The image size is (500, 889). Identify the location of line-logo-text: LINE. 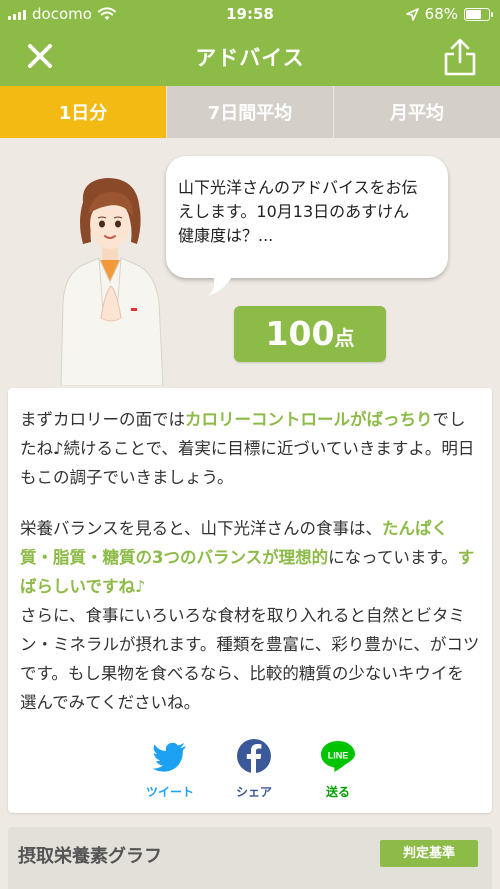
(338, 756).